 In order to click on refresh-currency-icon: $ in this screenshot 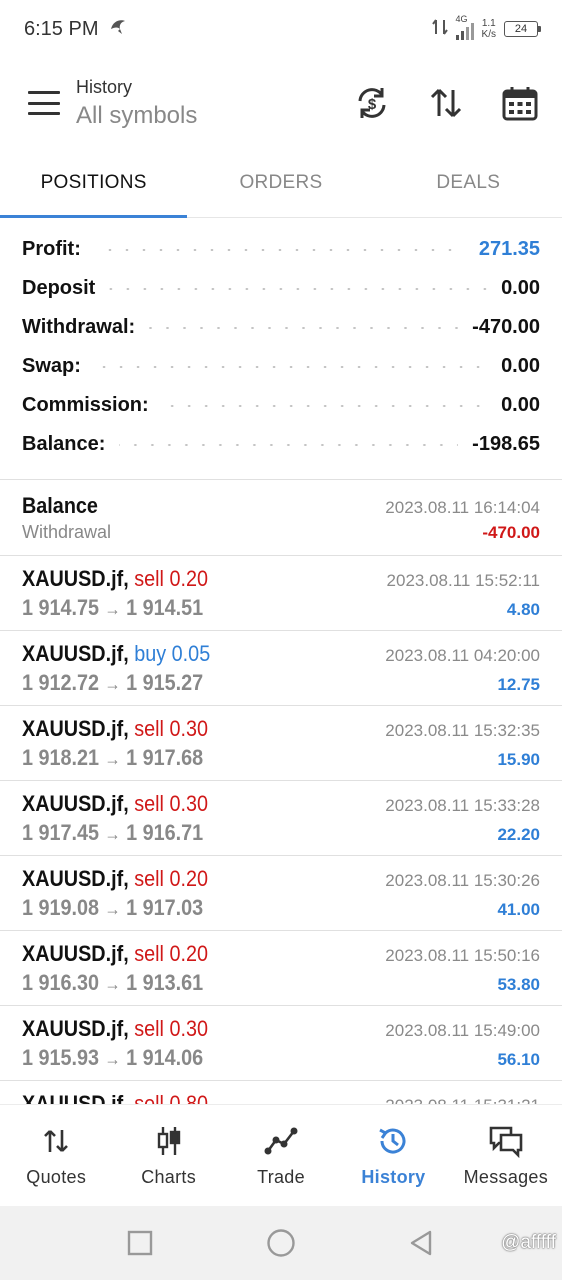, I will do `click(372, 103)`.